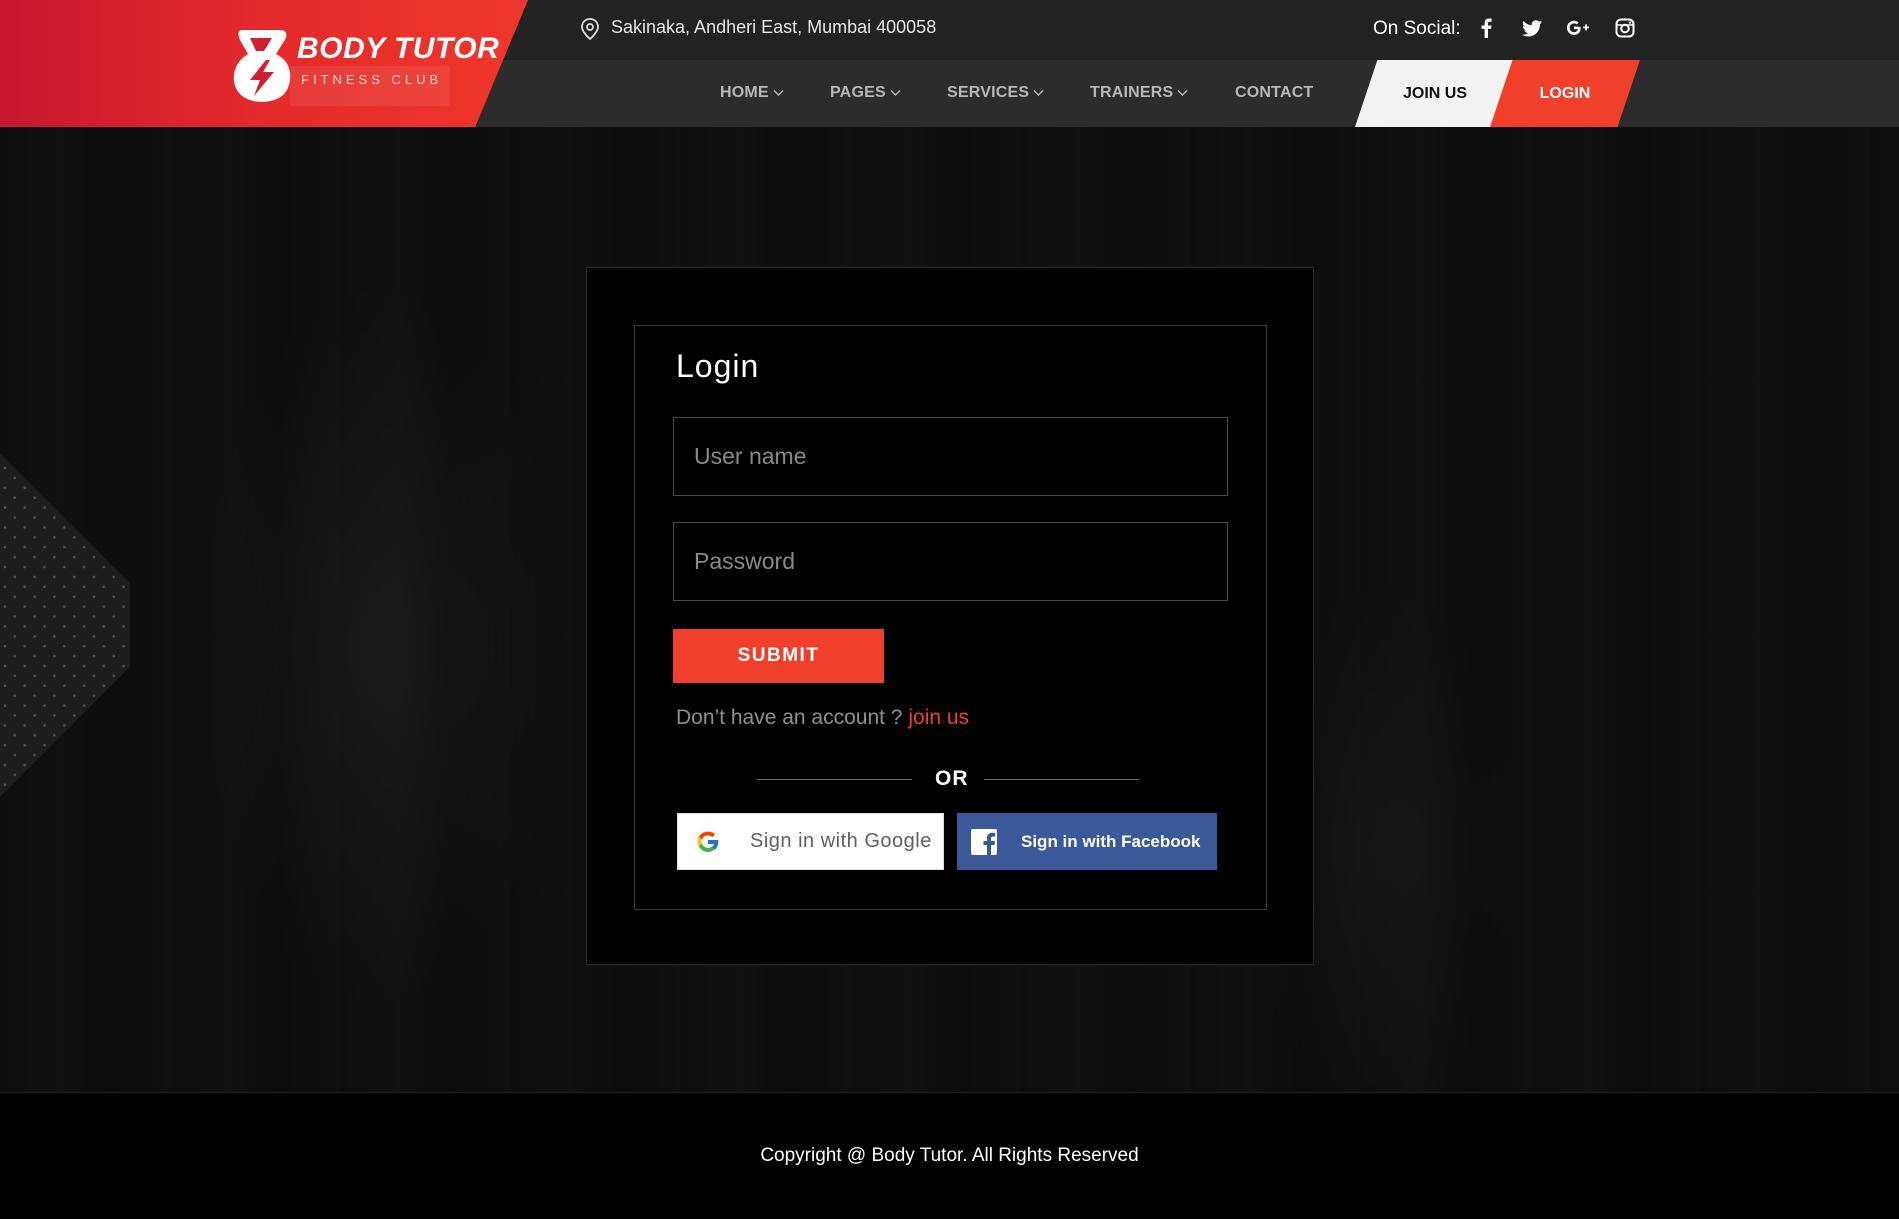  I want to click on decor-clip, so click(65, 609).